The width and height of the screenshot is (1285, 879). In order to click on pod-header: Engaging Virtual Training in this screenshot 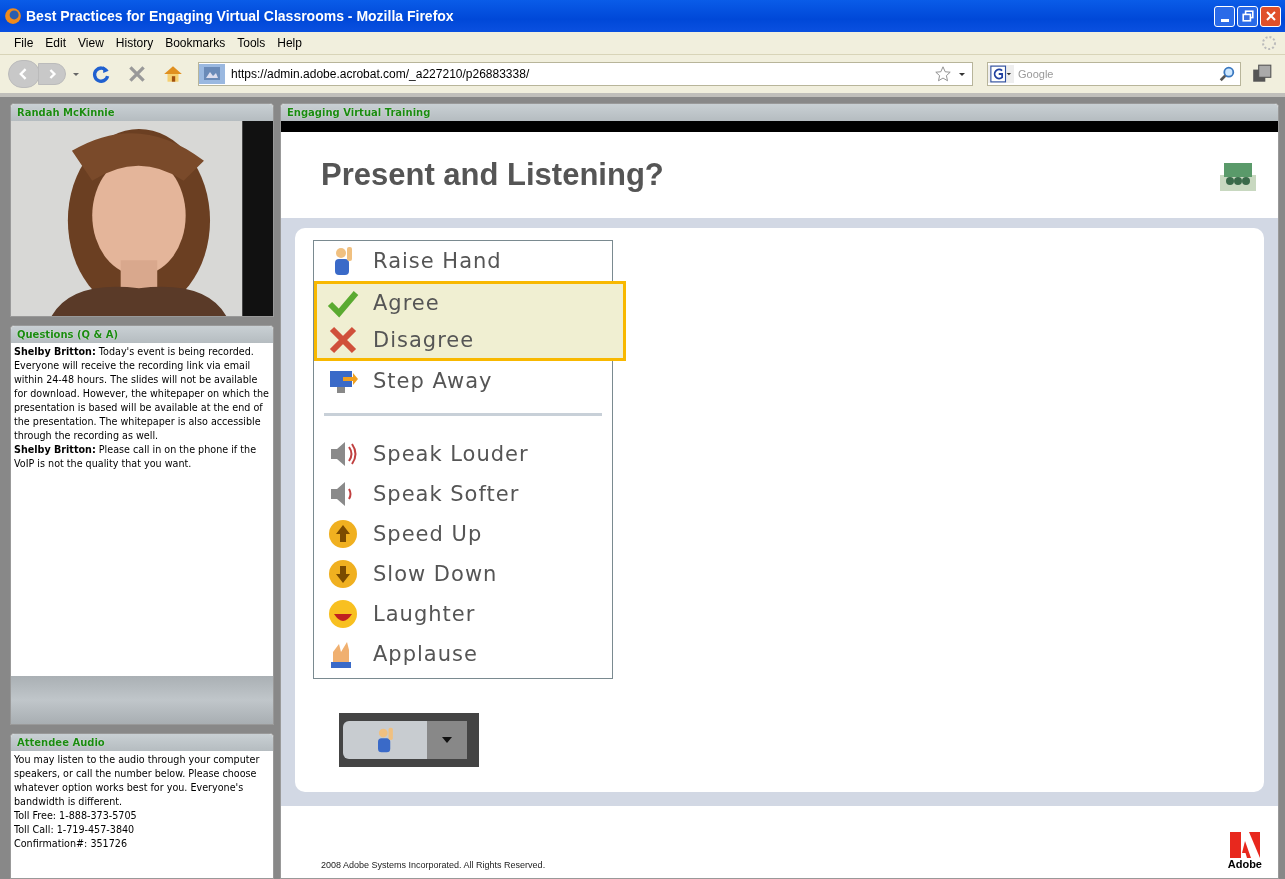, I will do `click(779, 112)`.